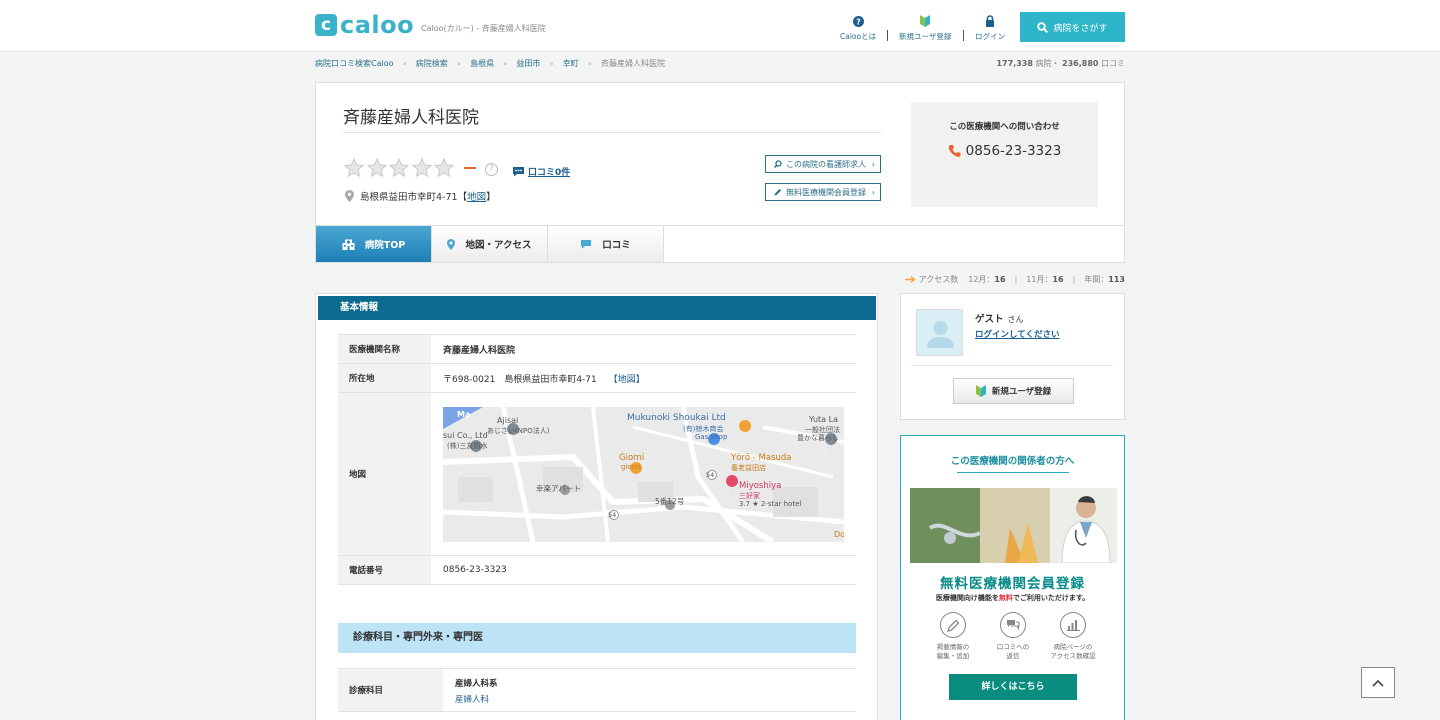  I want to click on chevron-right-icon: ›, so click(873, 164).